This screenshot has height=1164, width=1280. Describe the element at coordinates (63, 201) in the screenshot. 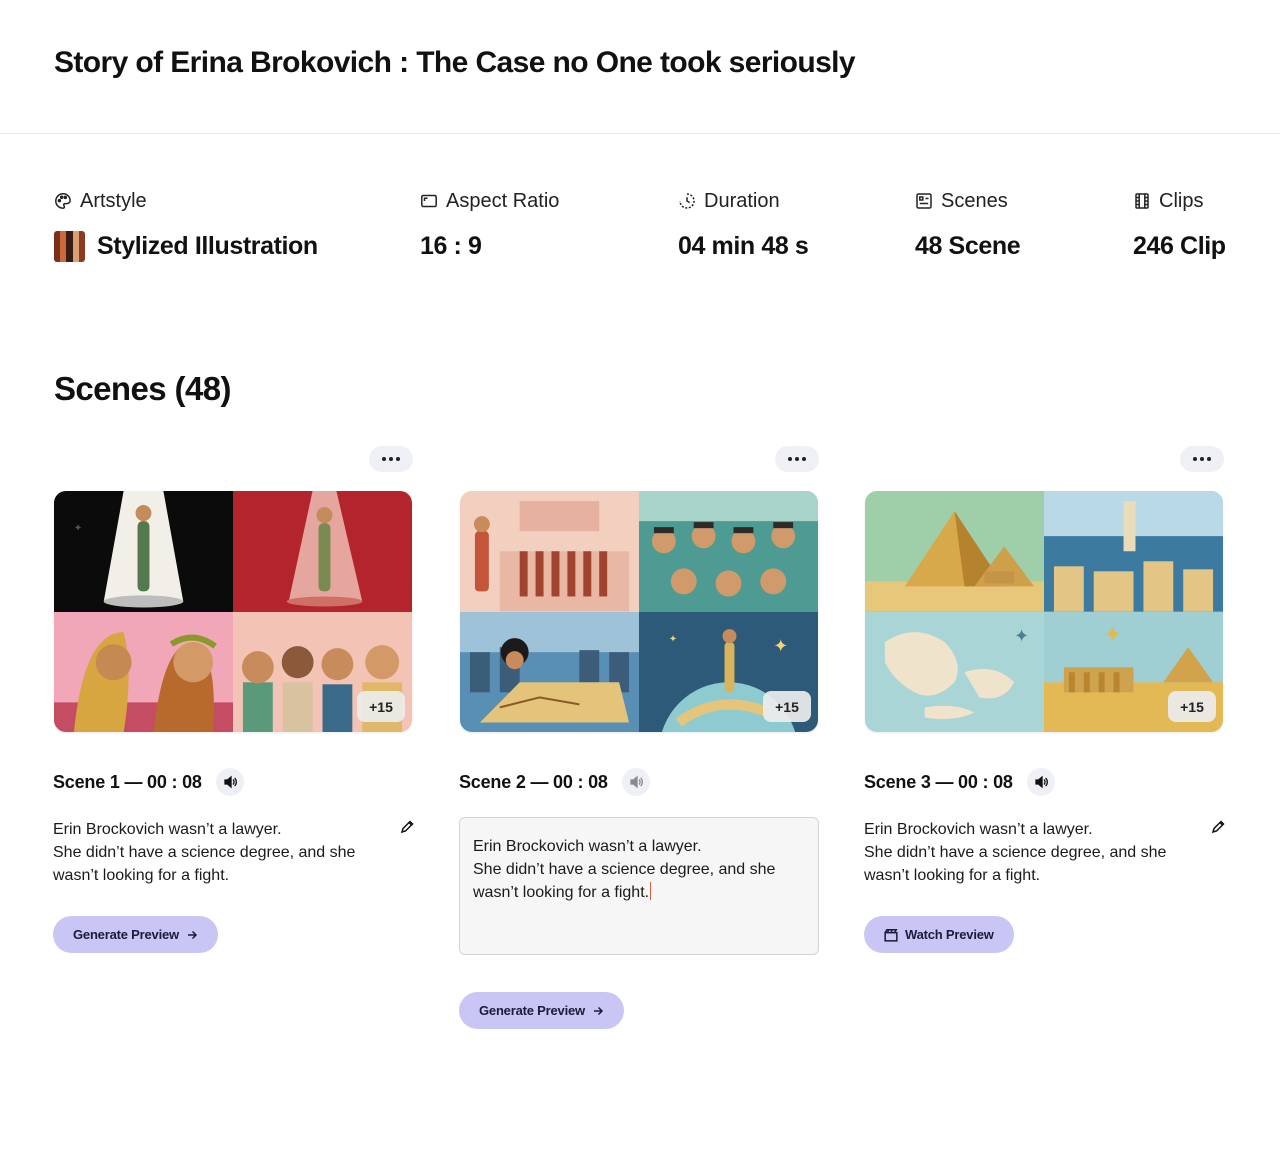

I see `palette-icon` at that location.